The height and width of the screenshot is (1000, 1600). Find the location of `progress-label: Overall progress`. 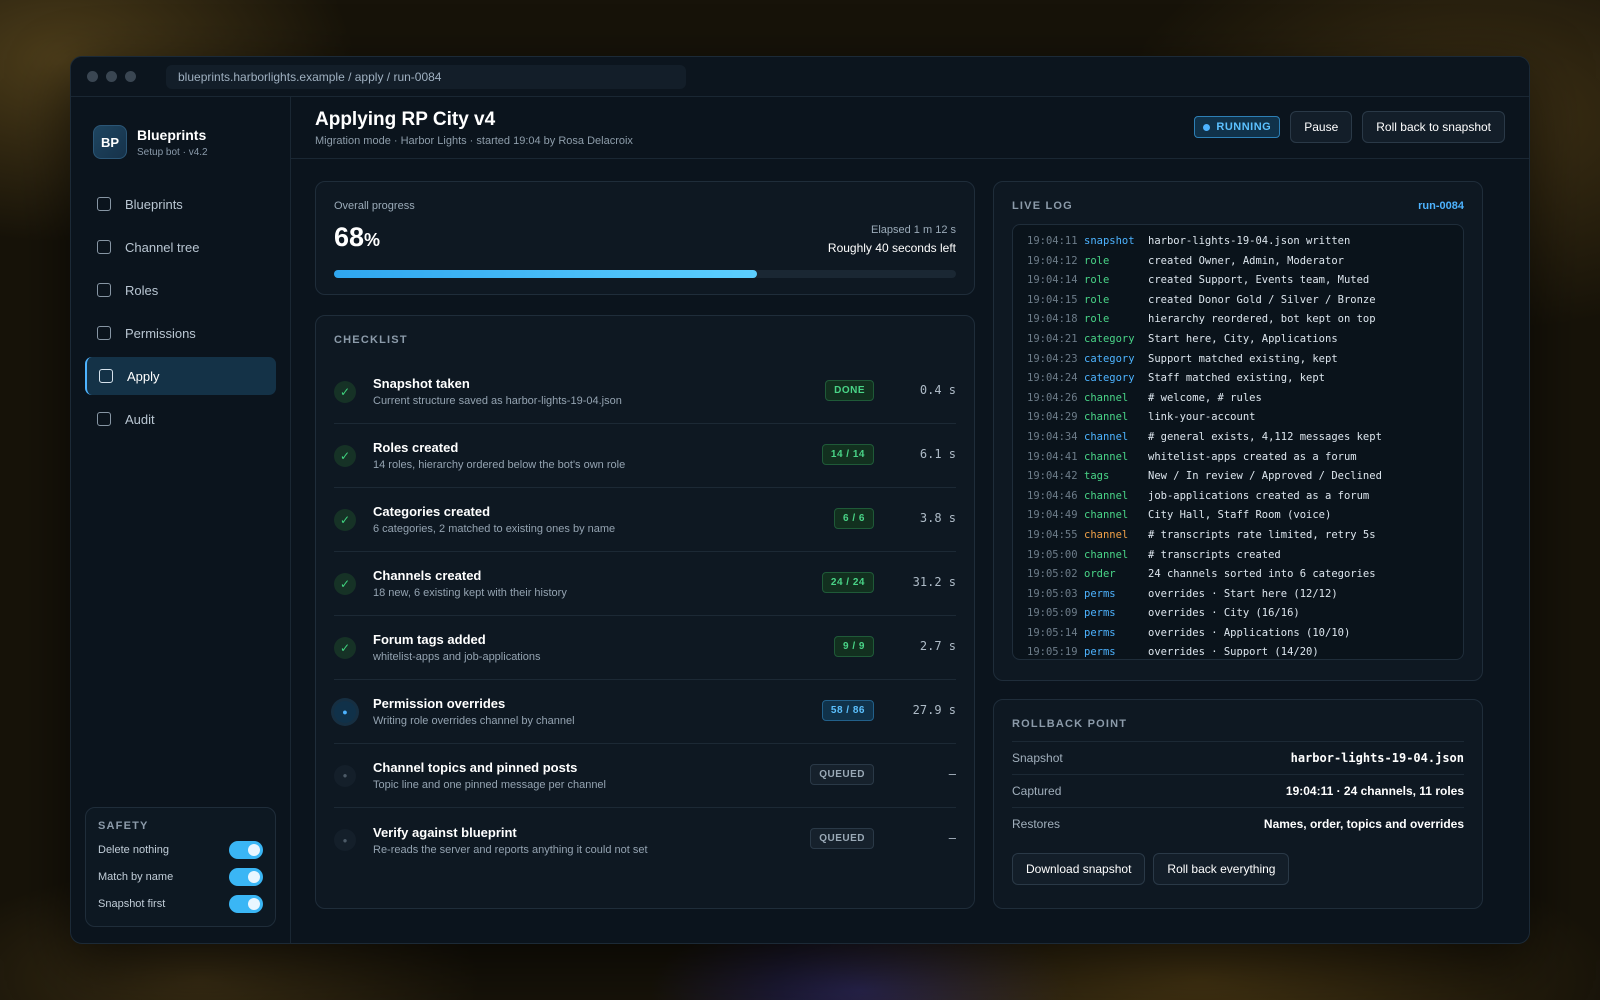

progress-label: Overall progress is located at coordinates (374, 206).